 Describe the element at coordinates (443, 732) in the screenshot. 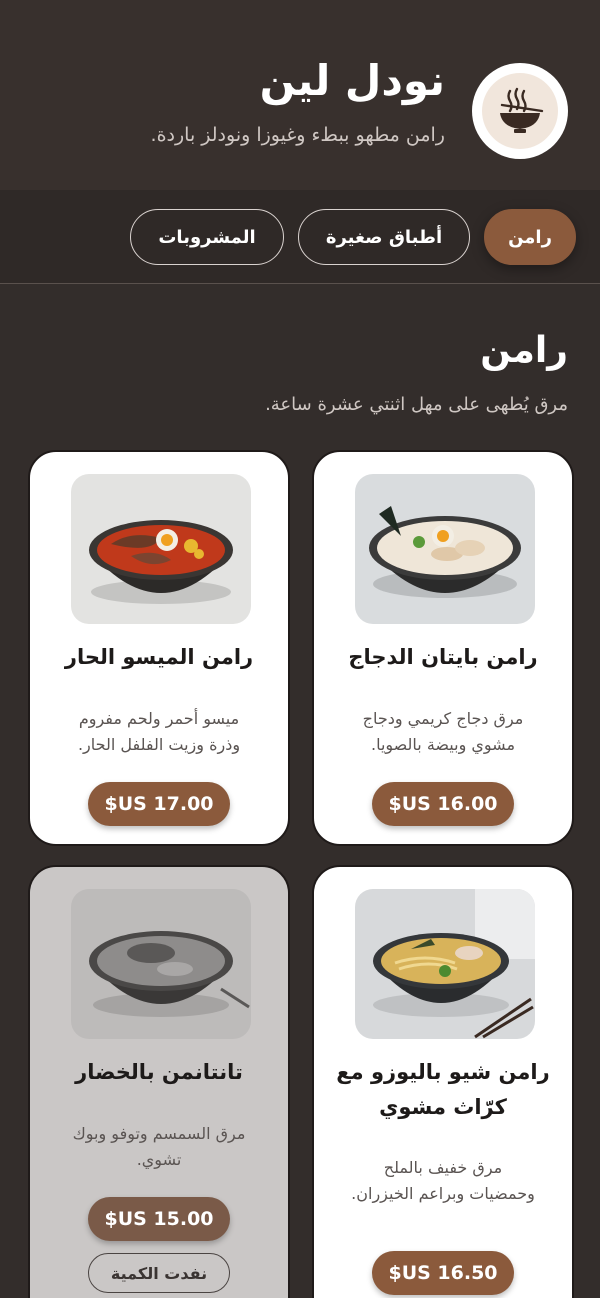

I see `dish-description: مرق دجاج كريمي ودجاج مشوي وبيضة بالصويا.` at that location.